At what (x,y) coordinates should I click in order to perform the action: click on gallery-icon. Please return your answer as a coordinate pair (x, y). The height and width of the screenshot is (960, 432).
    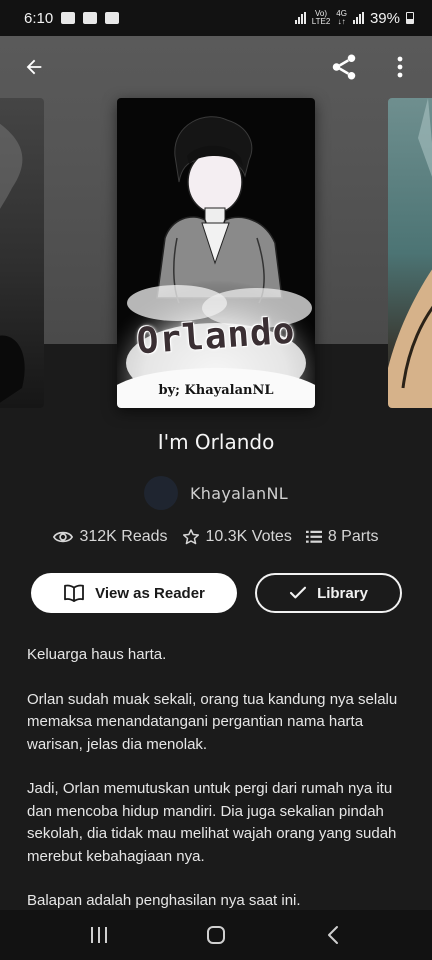
    Looking at the image, I should click on (68, 18).